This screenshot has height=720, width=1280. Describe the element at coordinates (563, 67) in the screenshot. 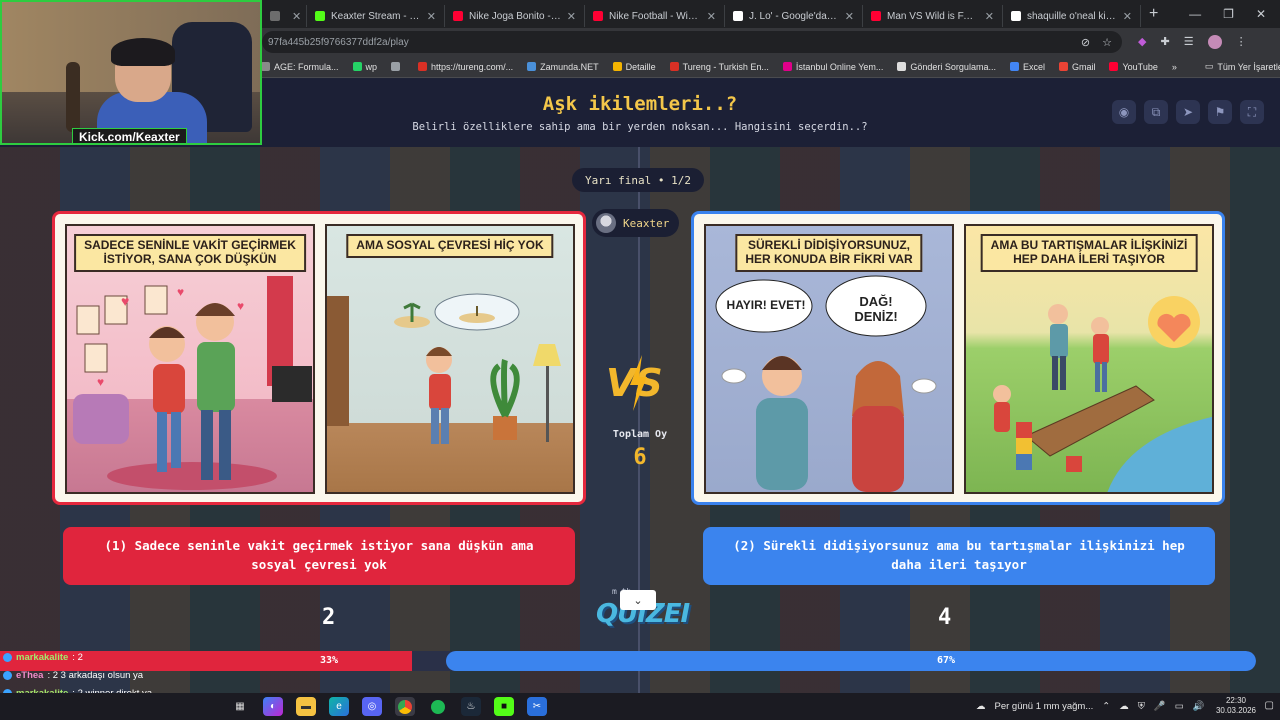

I see `bookmark-item: Zamunda.NET` at that location.